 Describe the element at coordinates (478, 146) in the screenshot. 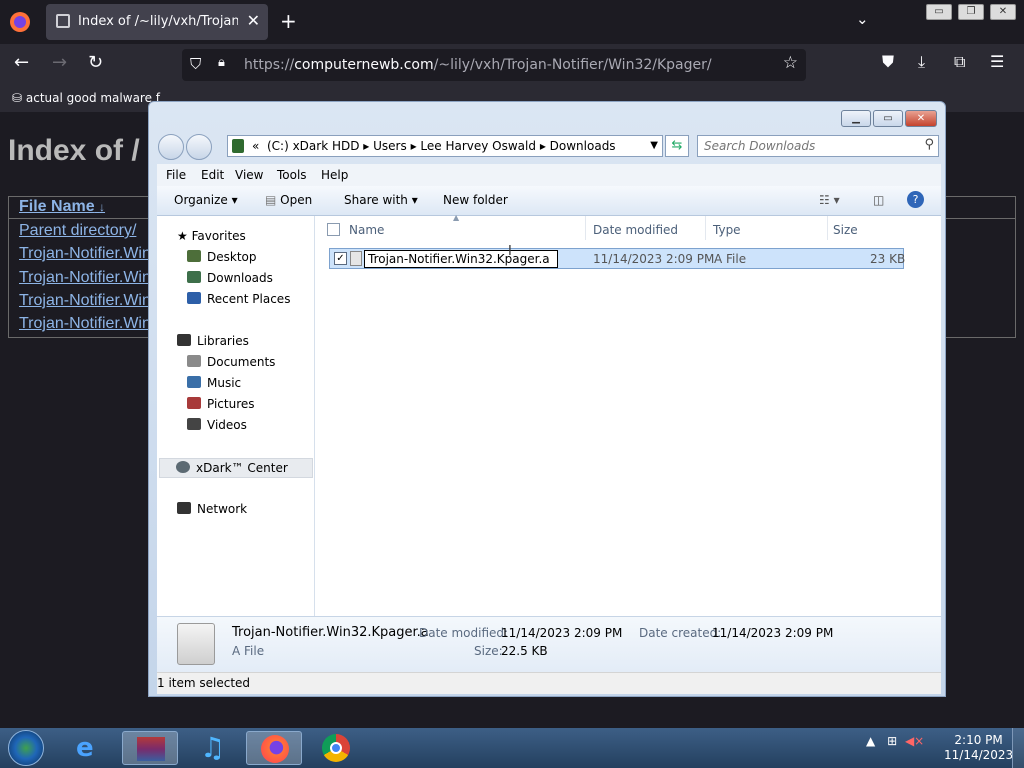

I see `breadcrumb-user: Lee Harvey Oswald` at that location.